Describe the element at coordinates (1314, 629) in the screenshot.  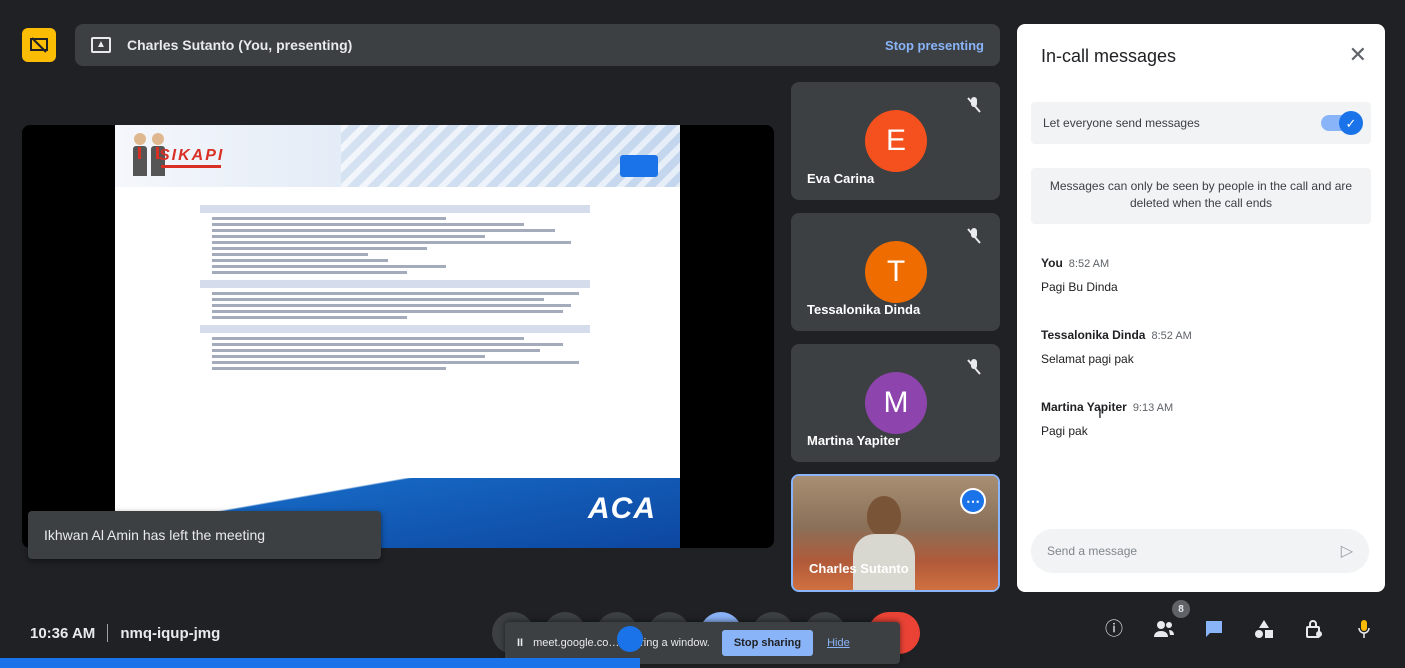
I see `host-controls-icon` at that location.